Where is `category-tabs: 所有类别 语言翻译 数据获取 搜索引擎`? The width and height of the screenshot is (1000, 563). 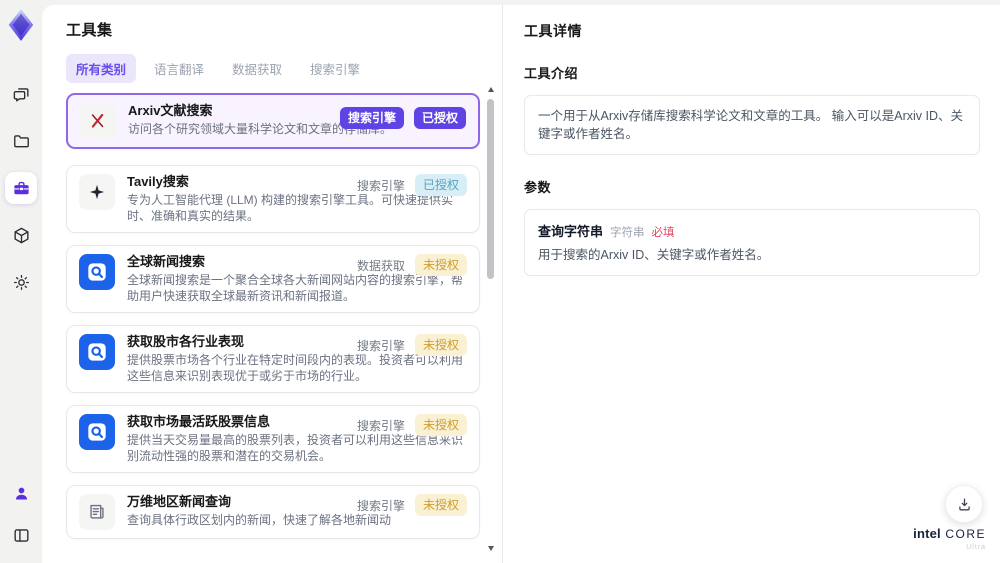 category-tabs: 所有类别 语言翻译 数据获取 搜索引擎 is located at coordinates (273, 68).